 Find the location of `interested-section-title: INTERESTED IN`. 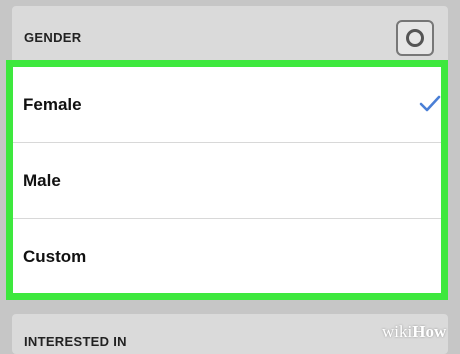

interested-section-title: INTERESTED IN is located at coordinates (75, 341).